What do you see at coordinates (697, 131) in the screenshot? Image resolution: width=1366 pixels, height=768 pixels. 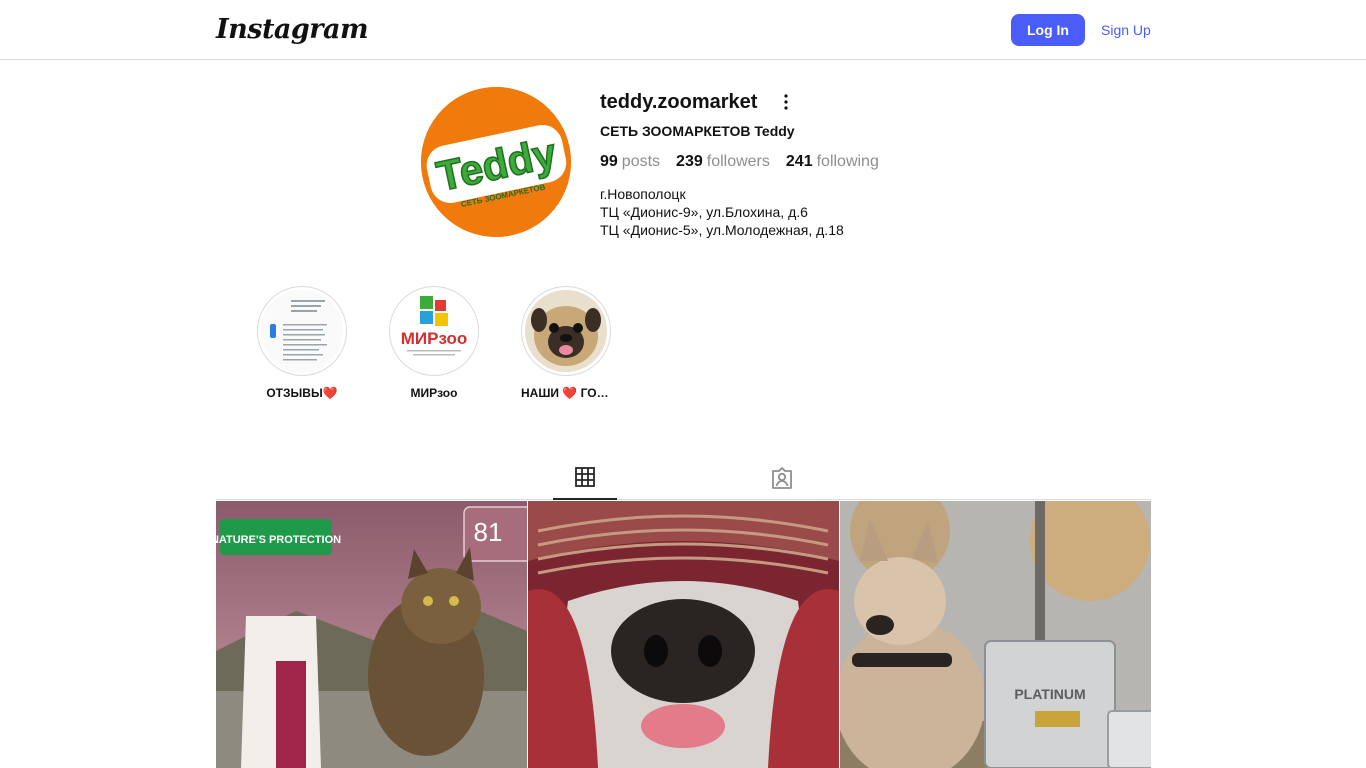 I see `profile-full-name: СЕТЬ ЗООМАРКЕТОВ Teddy` at bounding box center [697, 131].